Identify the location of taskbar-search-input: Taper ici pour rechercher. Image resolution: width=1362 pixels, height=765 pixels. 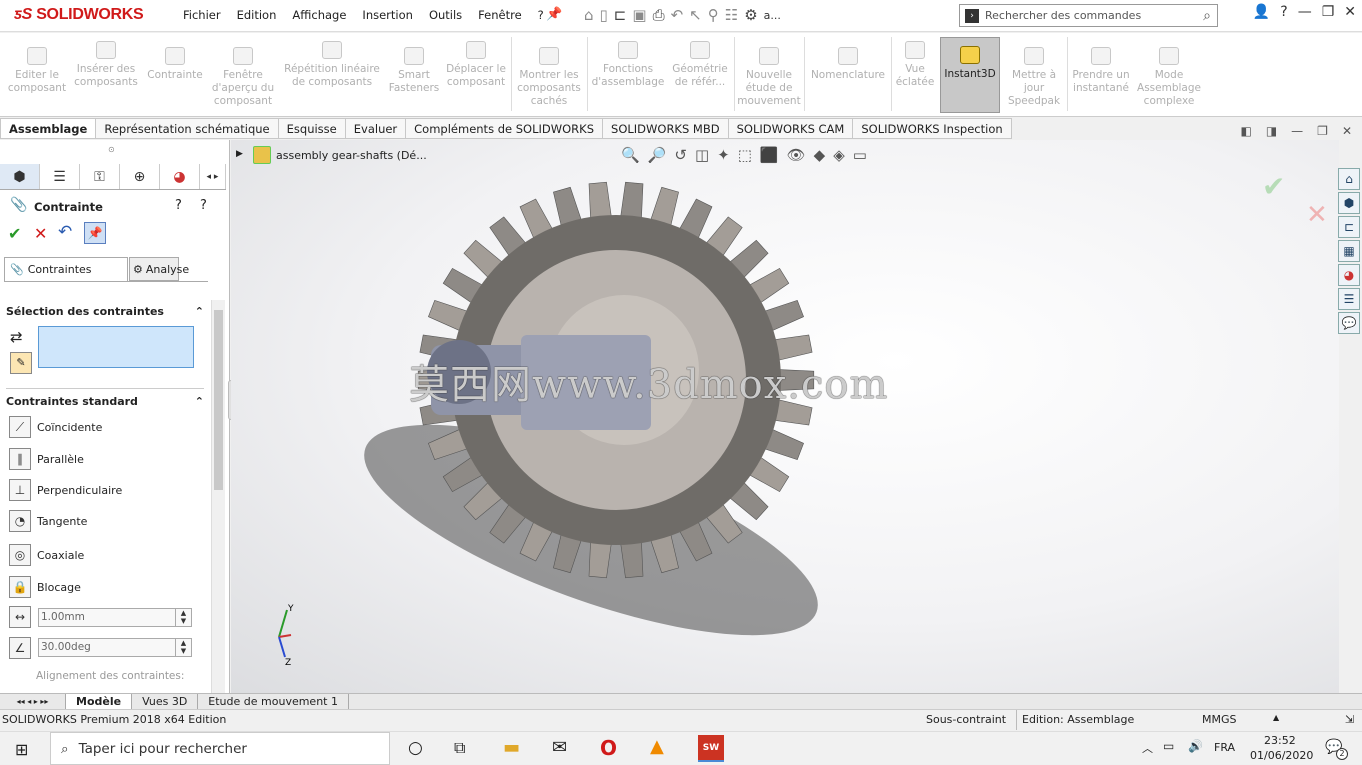
(163, 749).